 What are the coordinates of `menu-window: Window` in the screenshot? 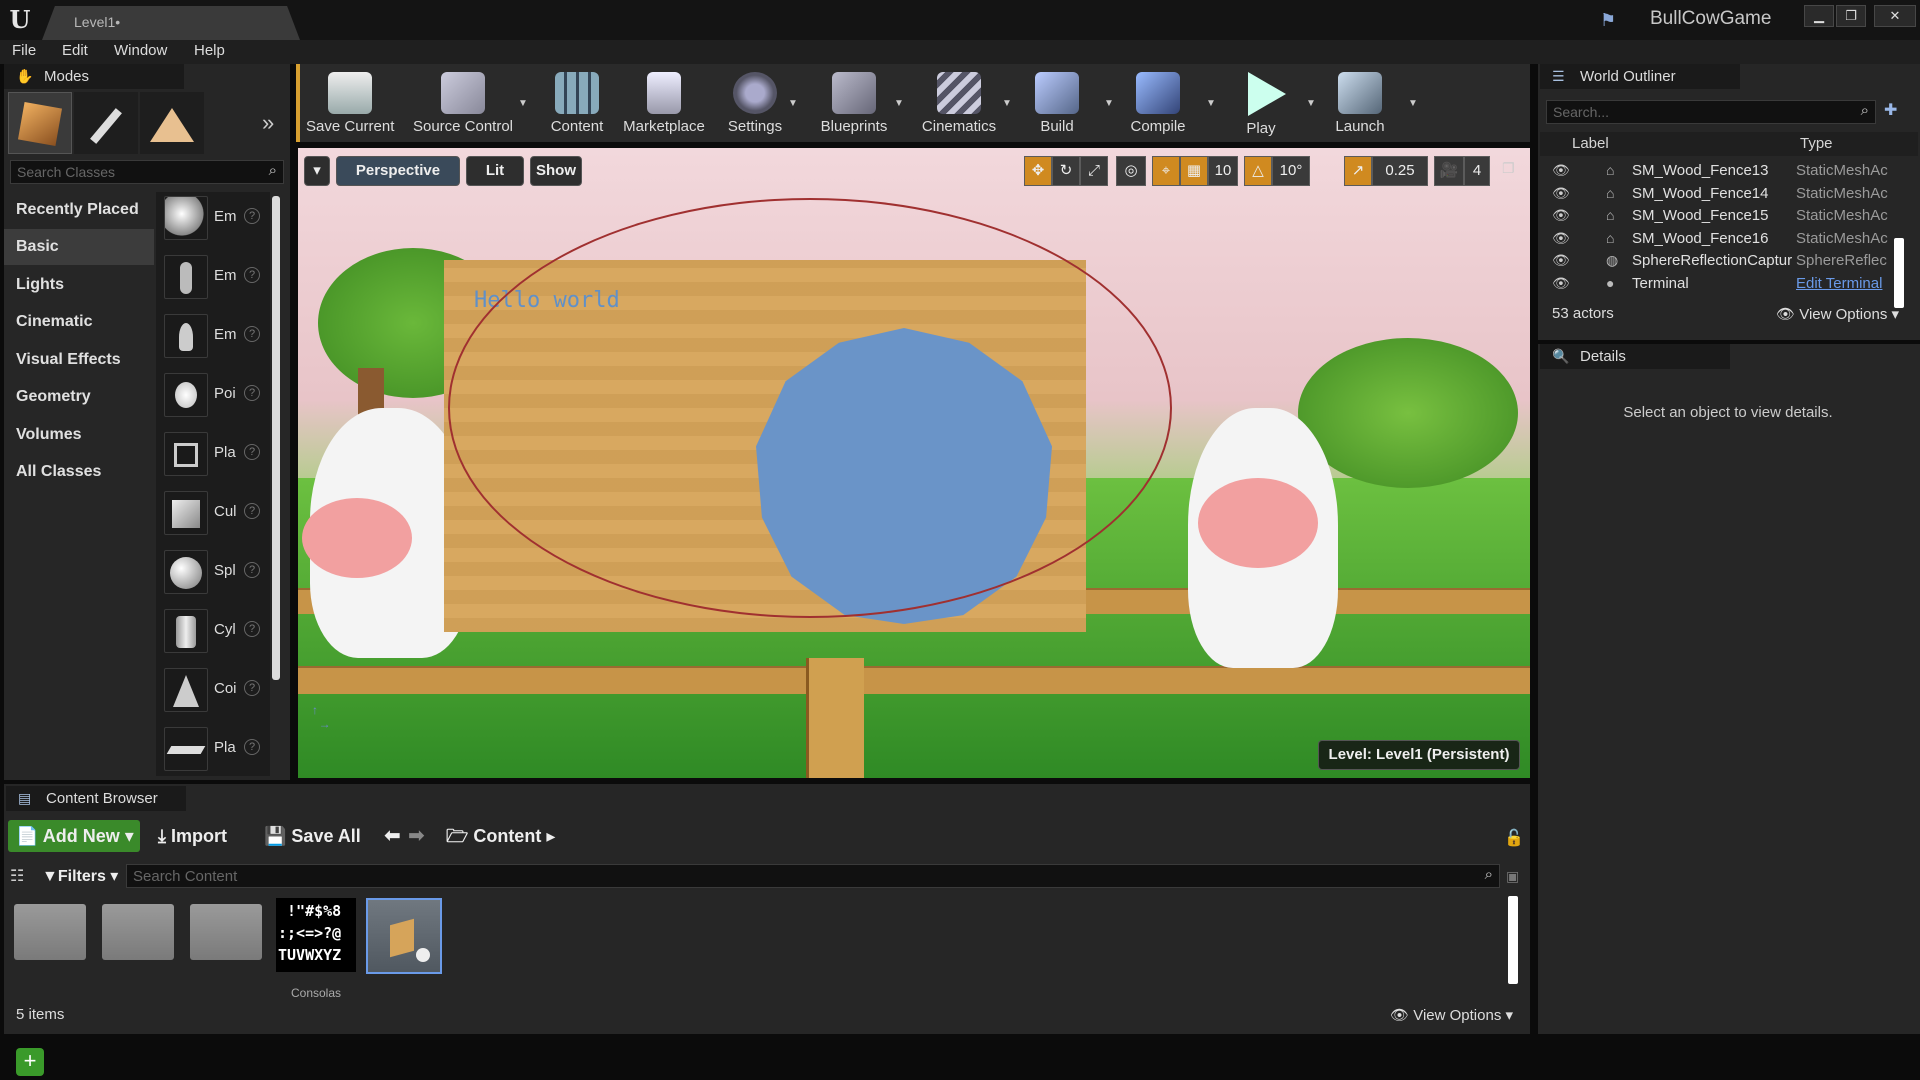 It's located at (140, 52).